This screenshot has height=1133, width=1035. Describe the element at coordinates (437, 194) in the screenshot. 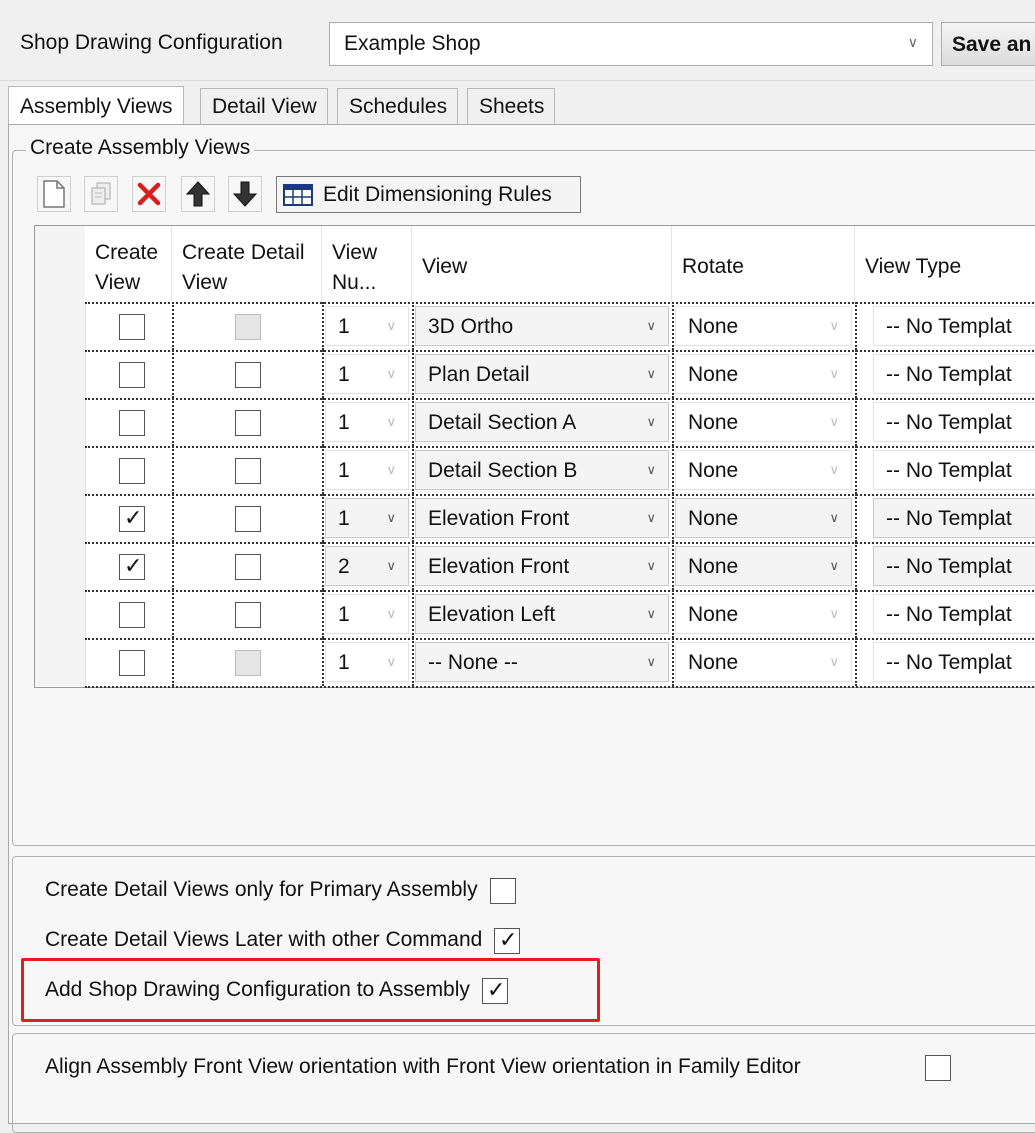

I see `edit-dimensioning-rules-label: Edit Dimensioning Rules` at that location.